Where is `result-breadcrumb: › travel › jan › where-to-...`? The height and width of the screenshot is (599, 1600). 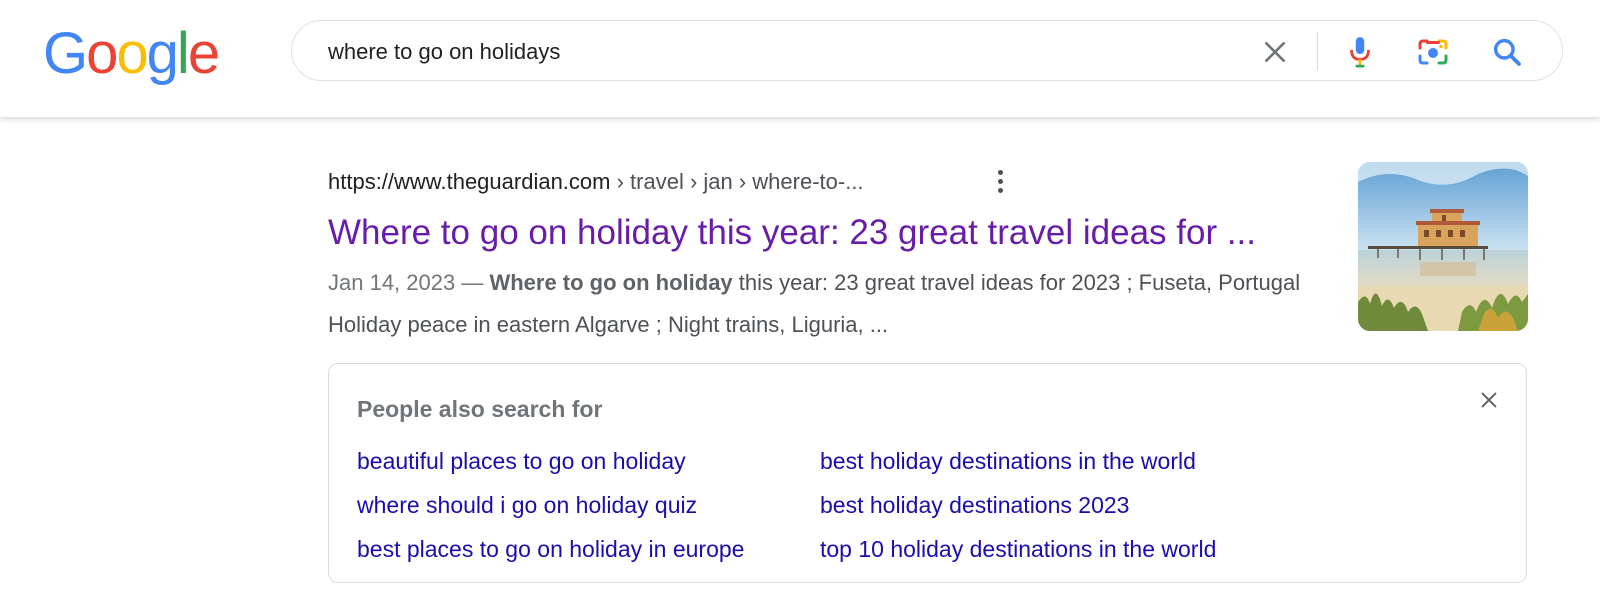
result-breadcrumb: › travel › jan › where-to-... is located at coordinates (737, 181).